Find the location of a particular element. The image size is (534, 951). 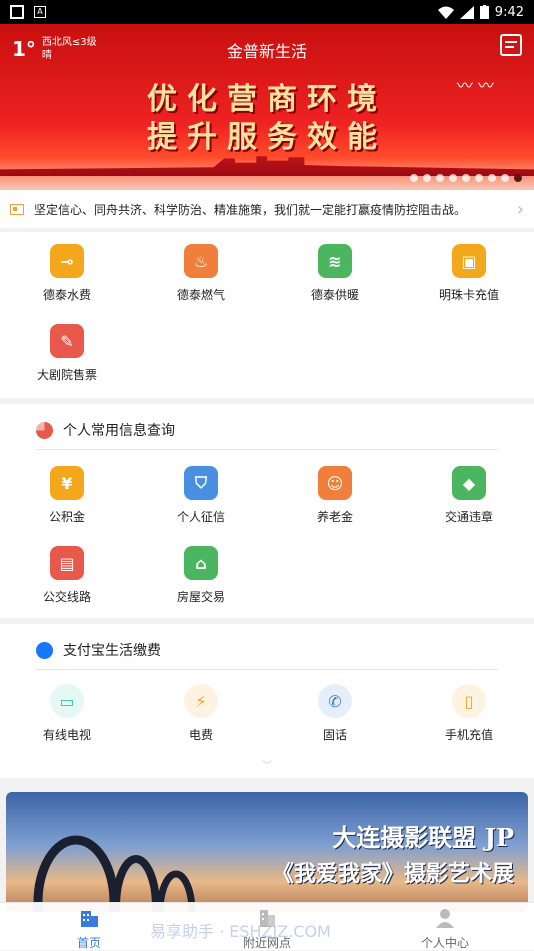

service-label: 固话 is located at coordinates (334, 735).